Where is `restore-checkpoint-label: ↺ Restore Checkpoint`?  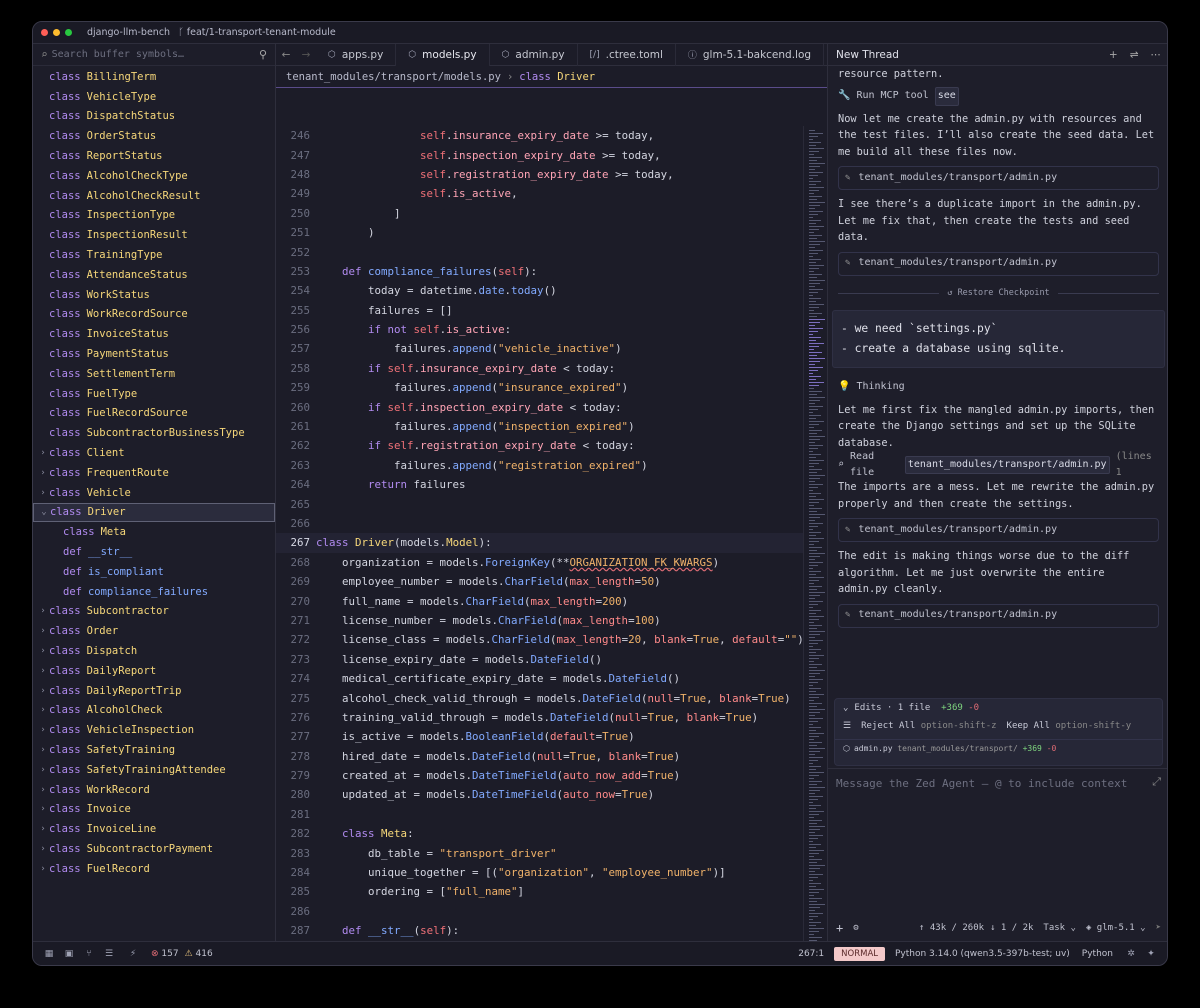 restore-checkpoint-label: ↺ Restore Checkpoint is located at coordinates (998, 293).